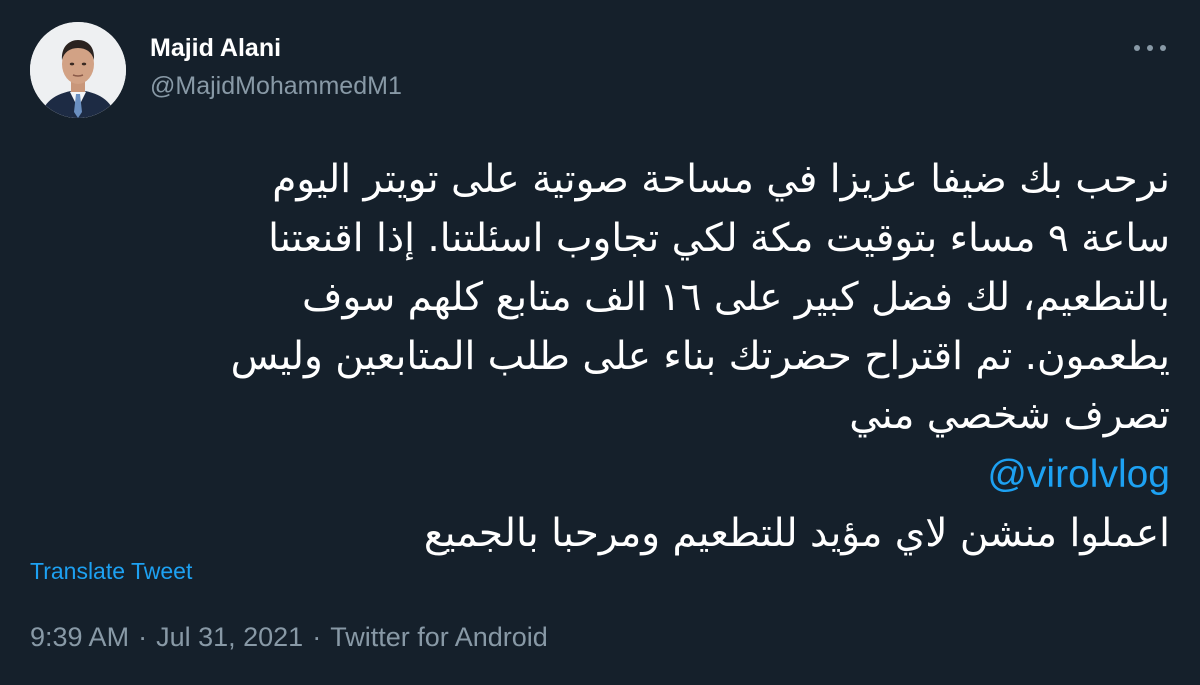 Image resolution: width=1200 pixels, height=685 pixels. I want to click on mention-line: @virolvlog, so click(620, 474).